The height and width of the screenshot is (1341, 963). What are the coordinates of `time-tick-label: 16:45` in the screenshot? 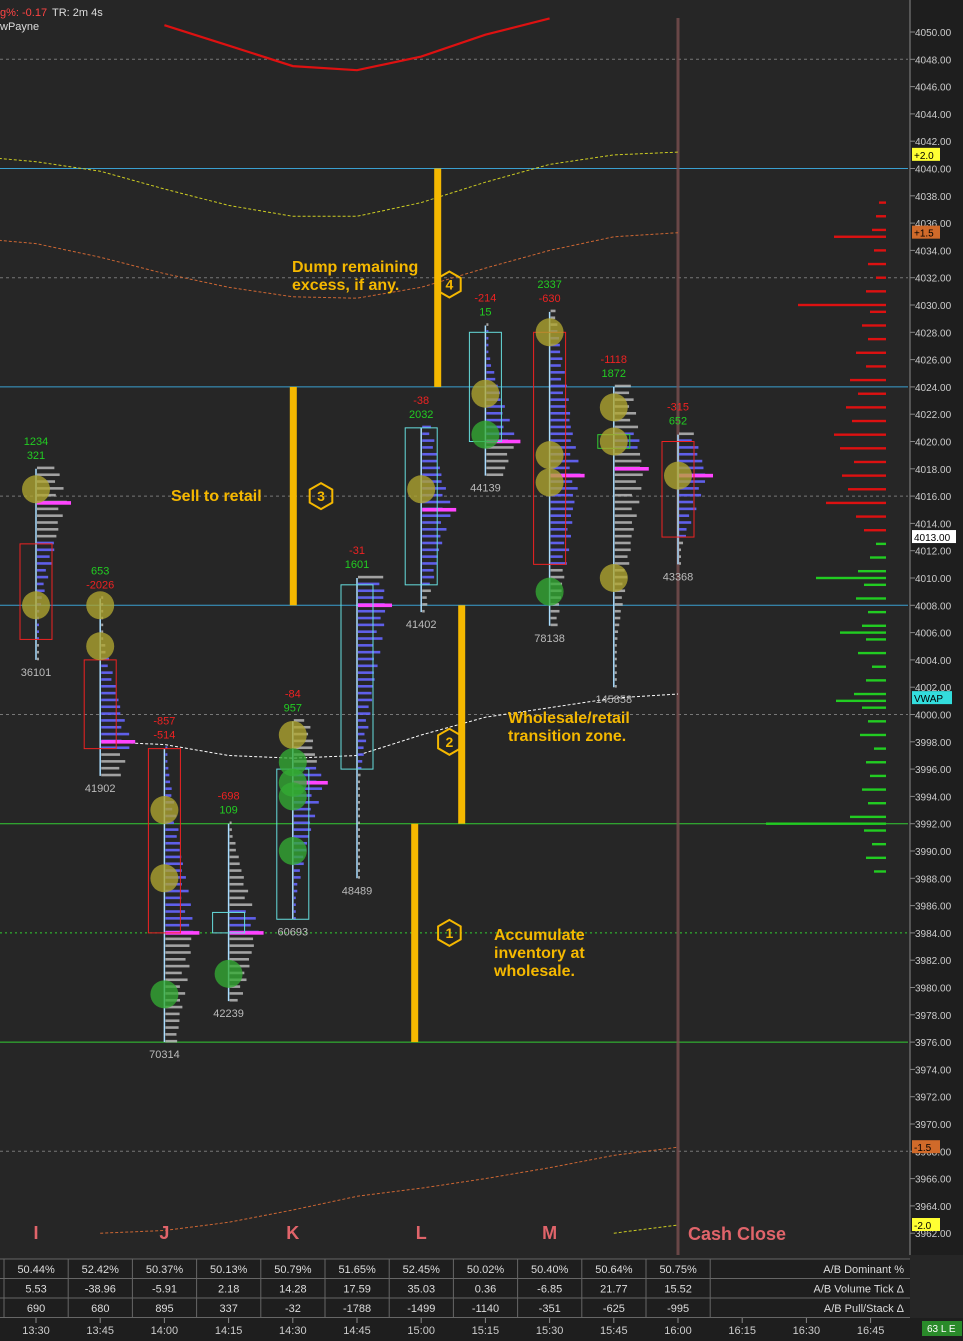 It's located at (871, 1331).